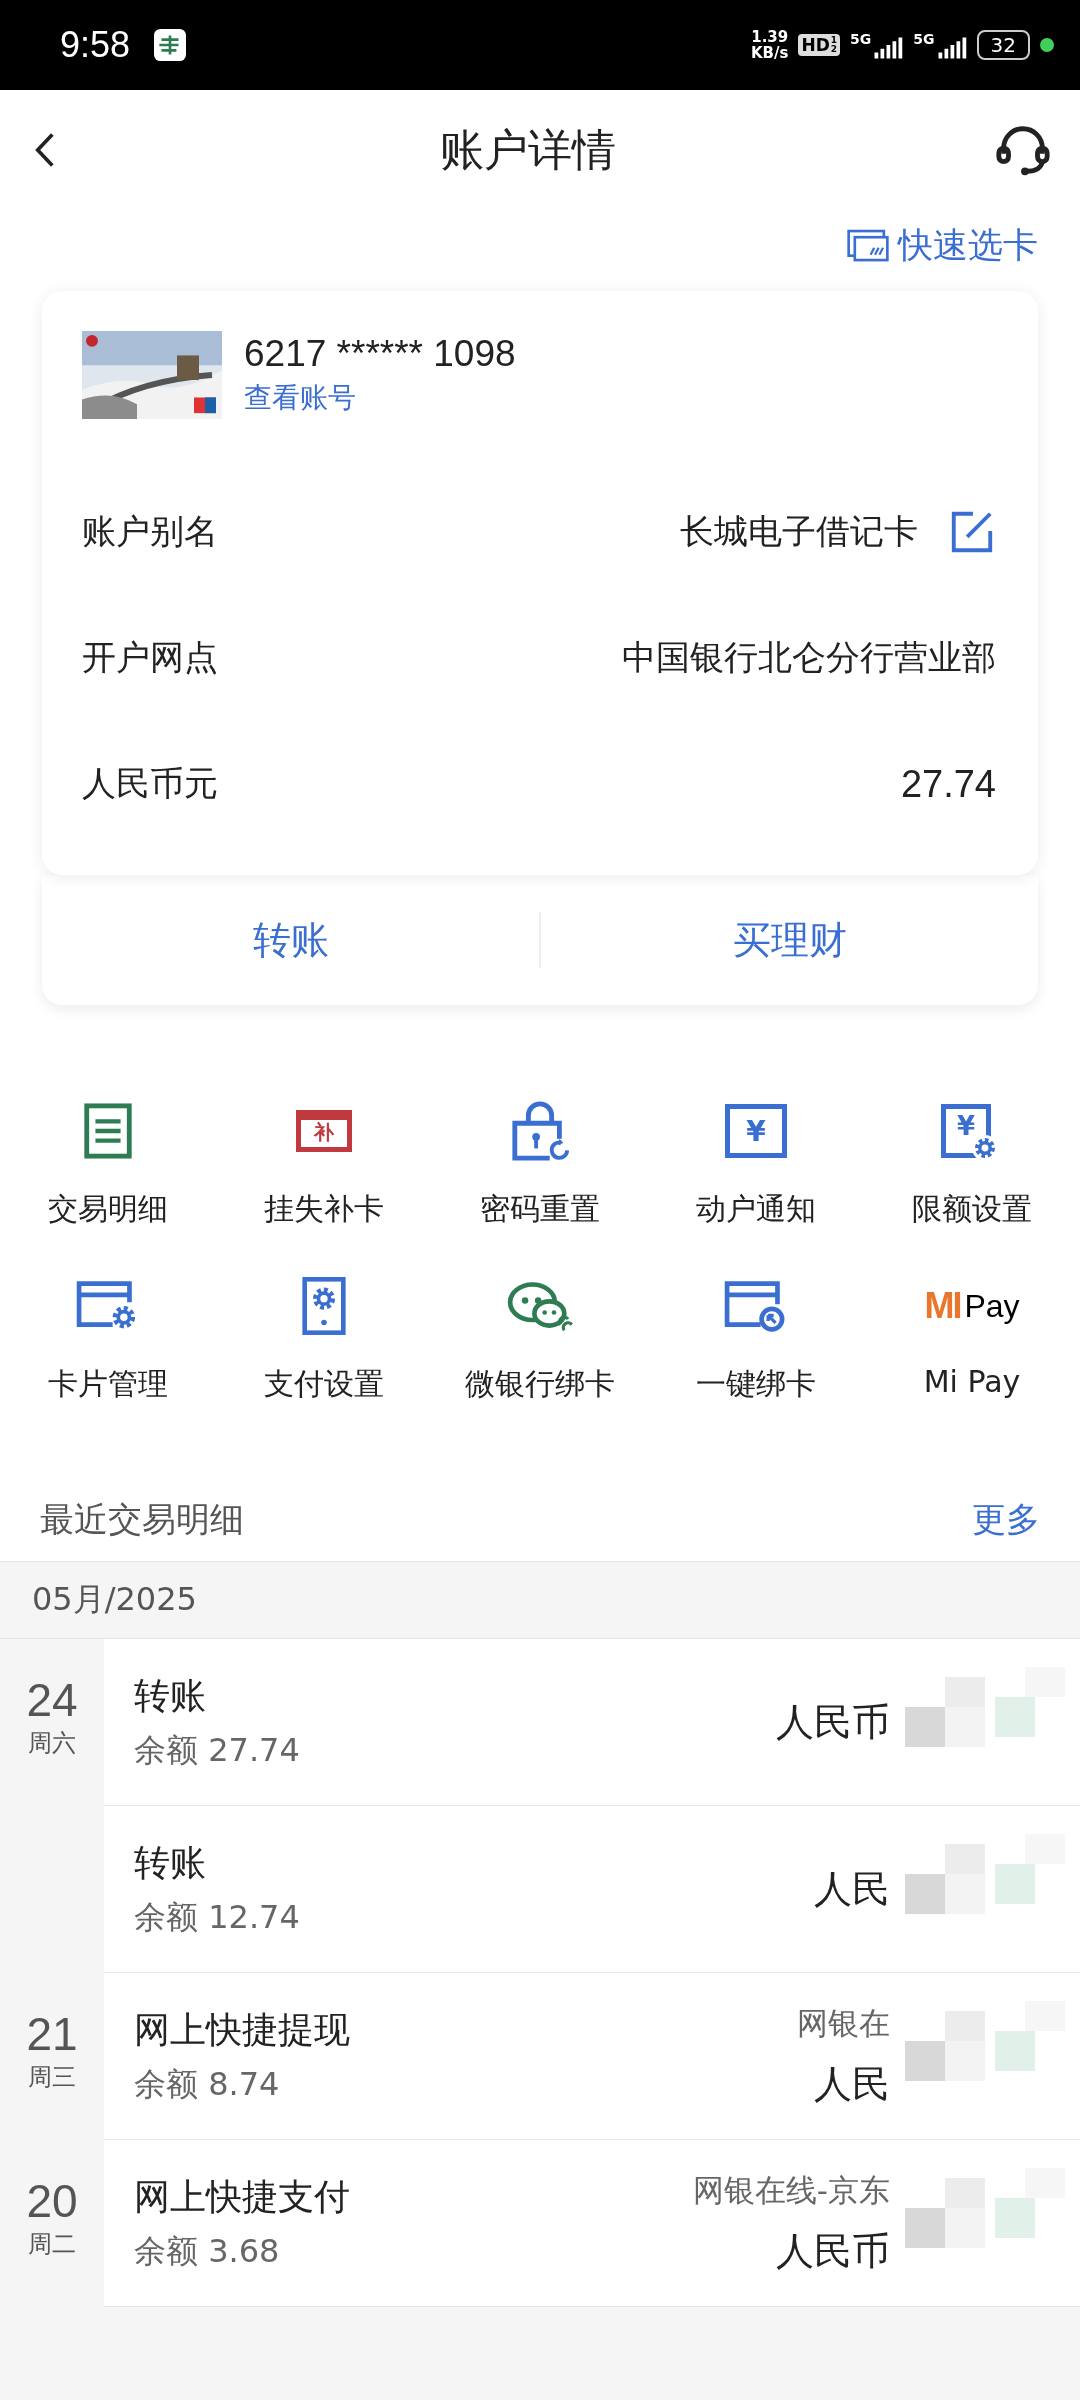  Describe the element at coordinates (756, 1131) in the screenshot. I see `notice-icon: ¥` at that location.